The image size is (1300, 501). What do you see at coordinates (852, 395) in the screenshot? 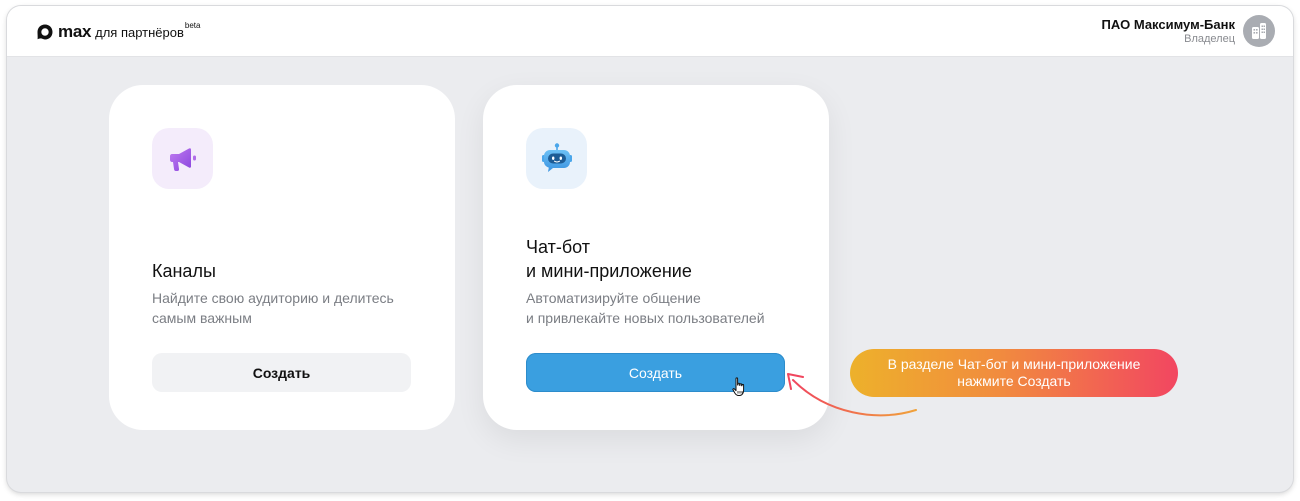
I see `annotation-arrow` at bounding box center [852, 395].